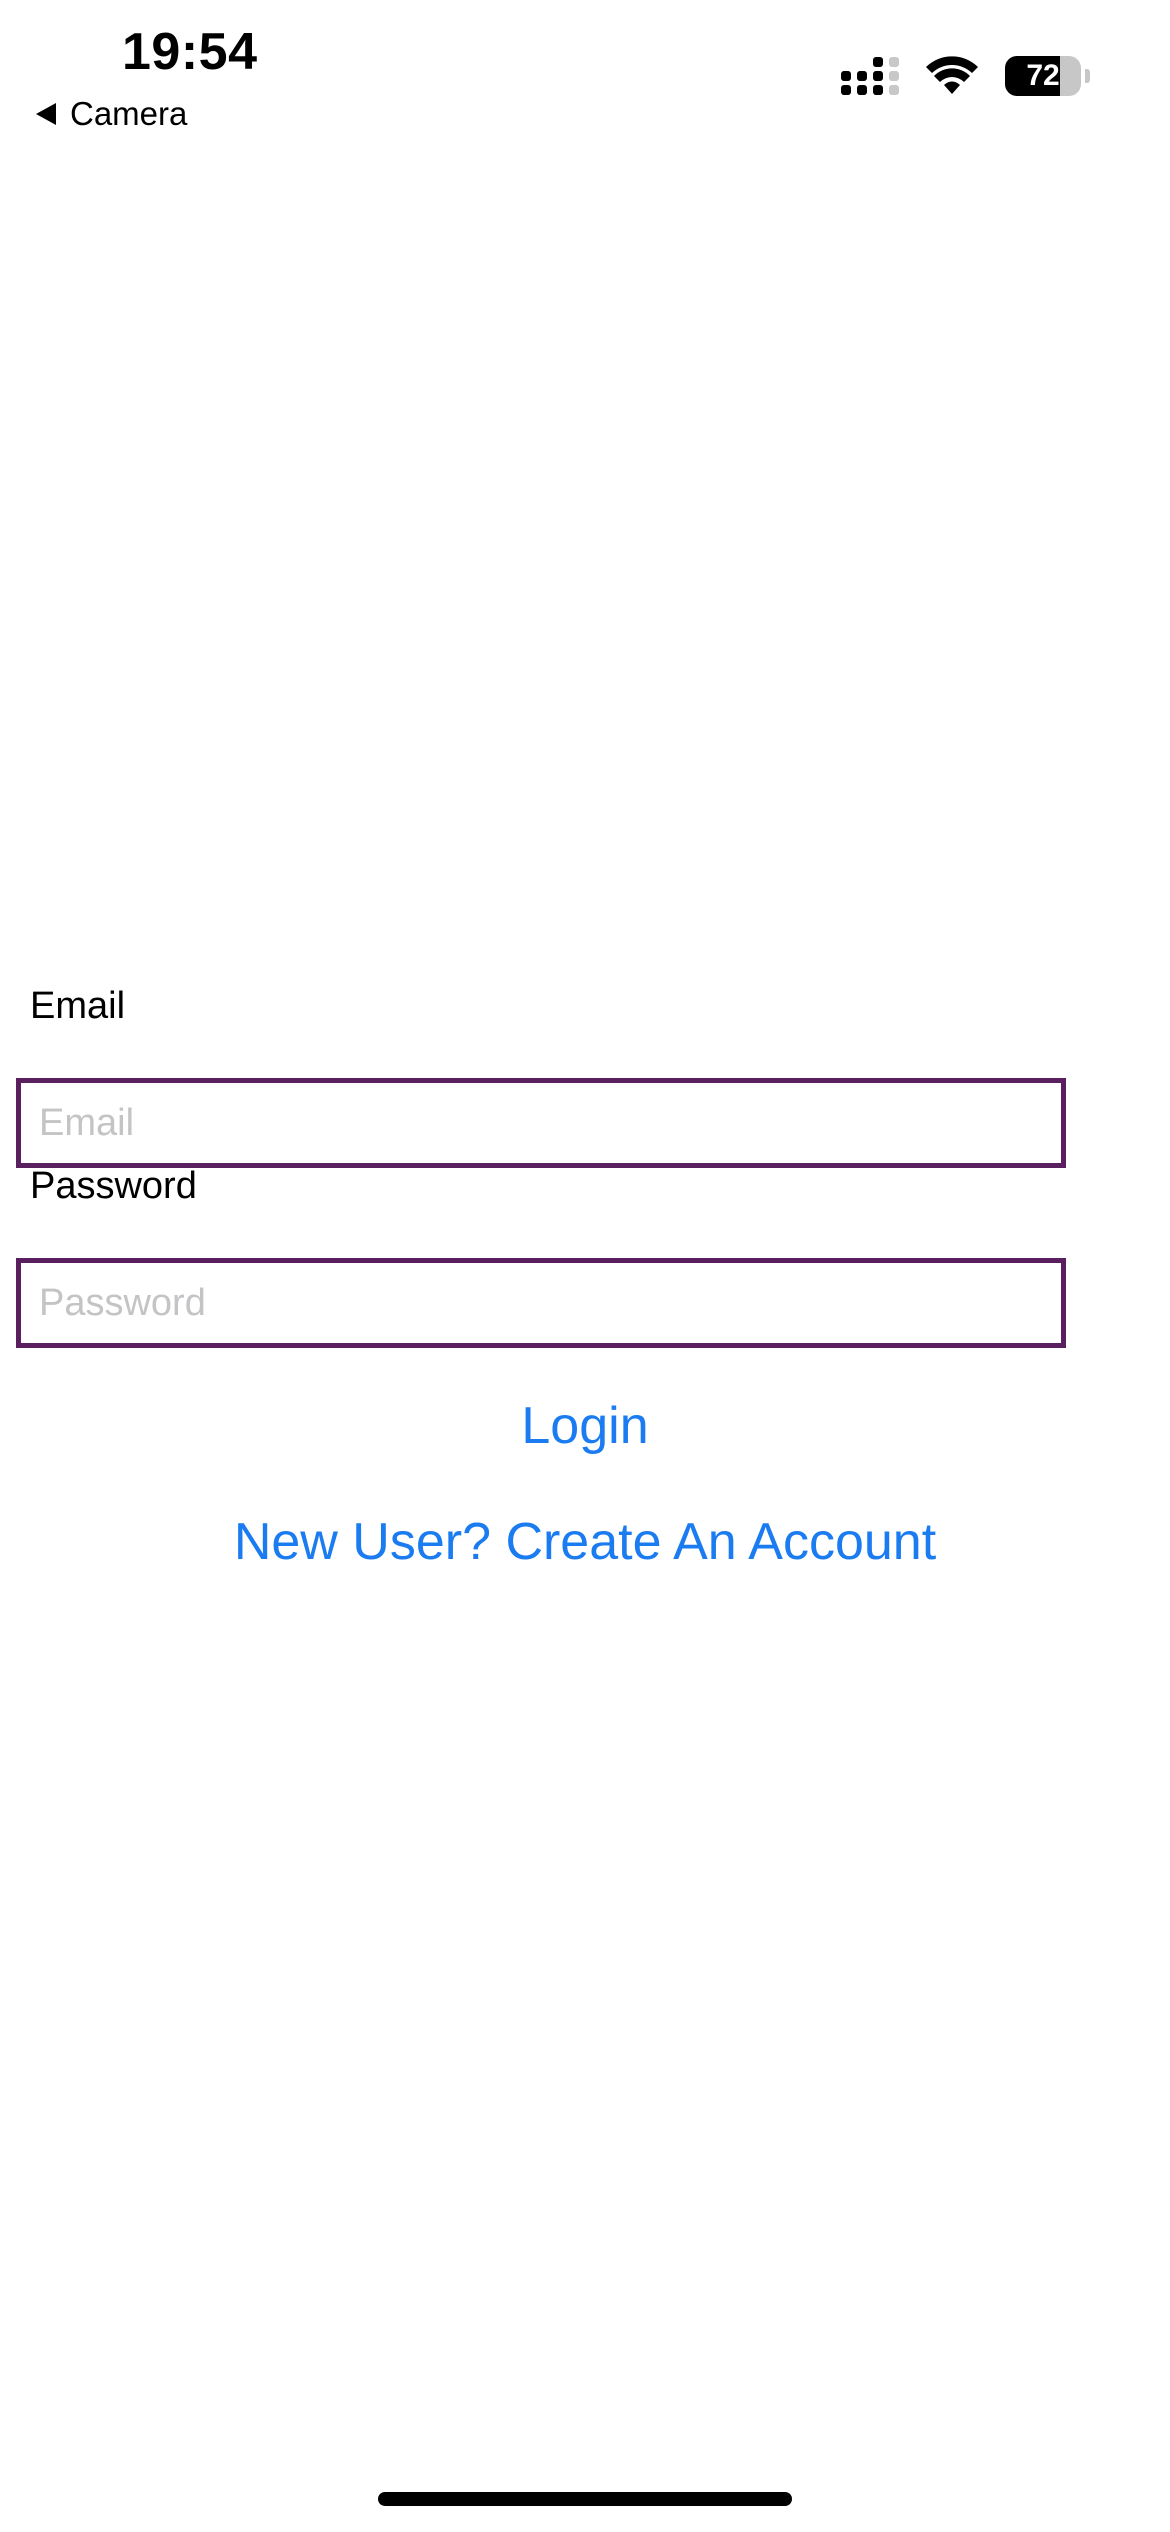 The height and width of the screenshot is (2532, 1170). Describe the element at coordinates (585, 1426) in the screenshot. I see `login-button: Login` at that location.